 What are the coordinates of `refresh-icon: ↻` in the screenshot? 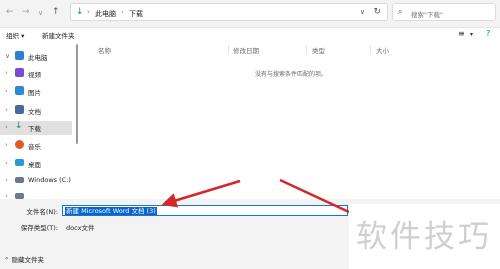 It's located at (377, 12).